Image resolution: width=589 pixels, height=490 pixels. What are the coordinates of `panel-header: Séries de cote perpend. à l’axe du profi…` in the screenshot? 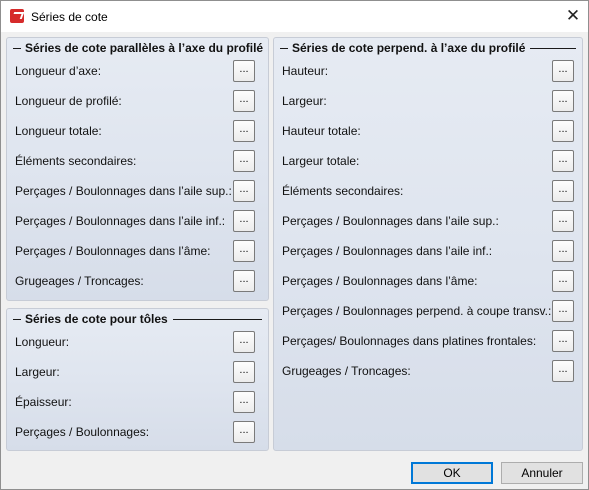 It's located at (428, 48).